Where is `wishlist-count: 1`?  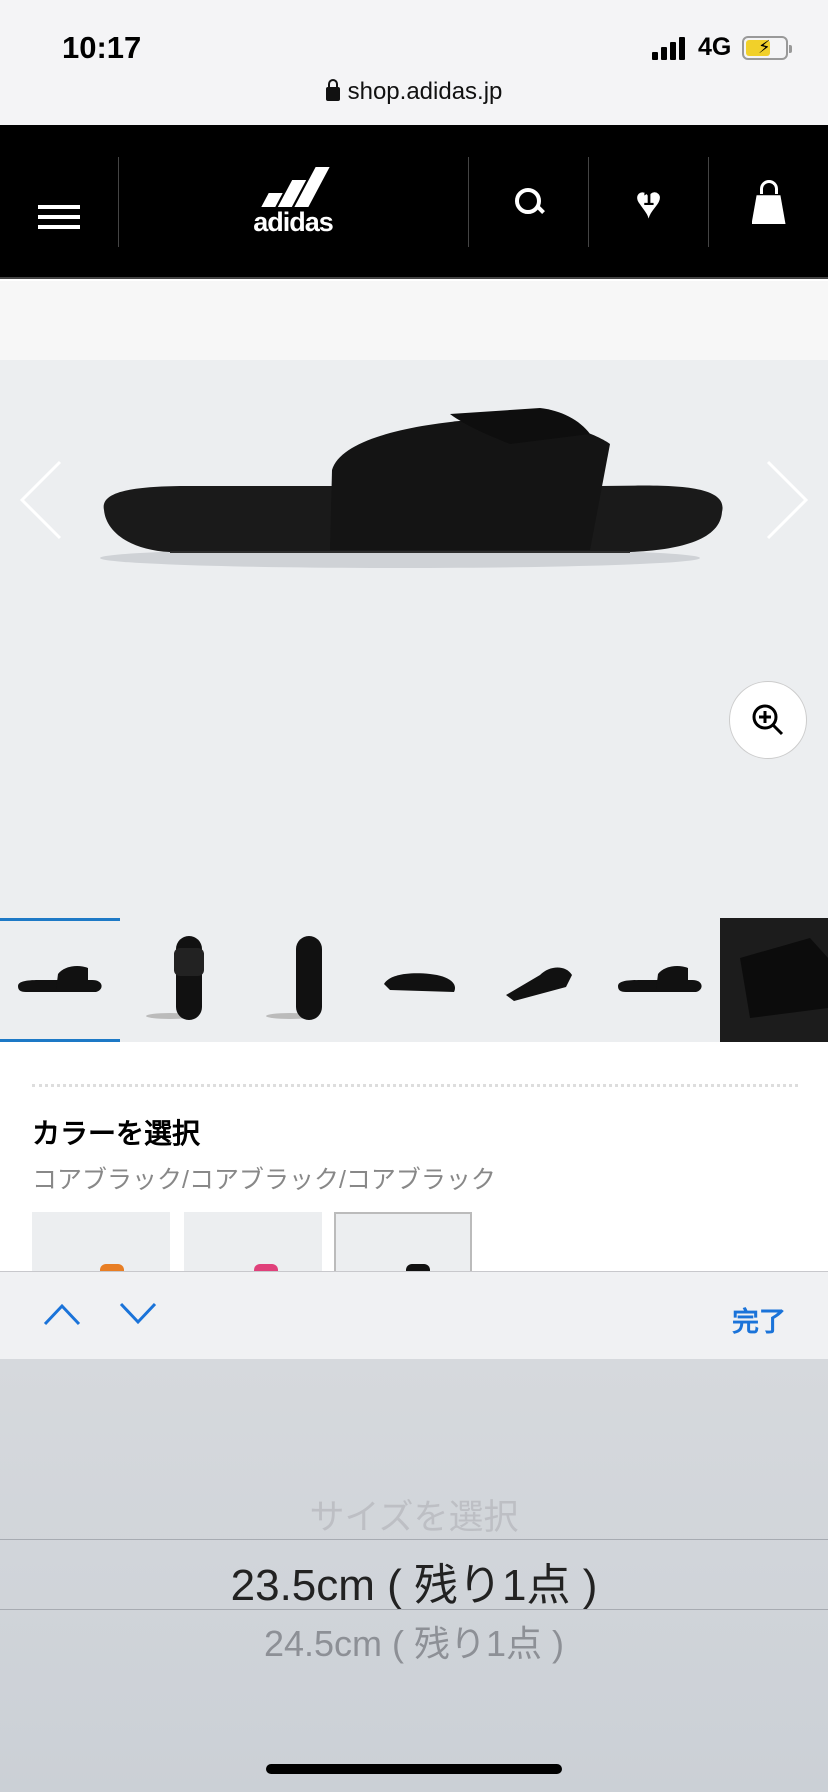
wishlist-count: 1 is located at coordinates (648, 199).